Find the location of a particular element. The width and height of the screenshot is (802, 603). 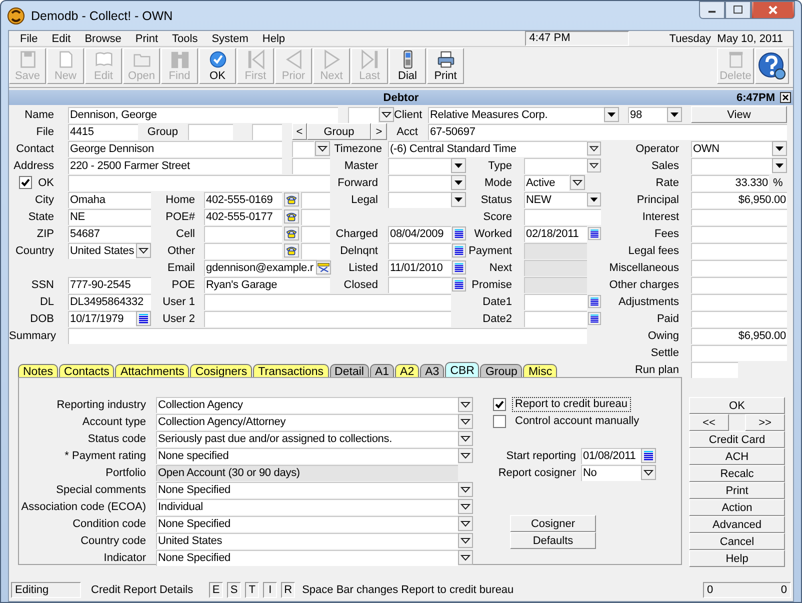

input-field: Ryan's Garage is located at coordinates (267, 284).